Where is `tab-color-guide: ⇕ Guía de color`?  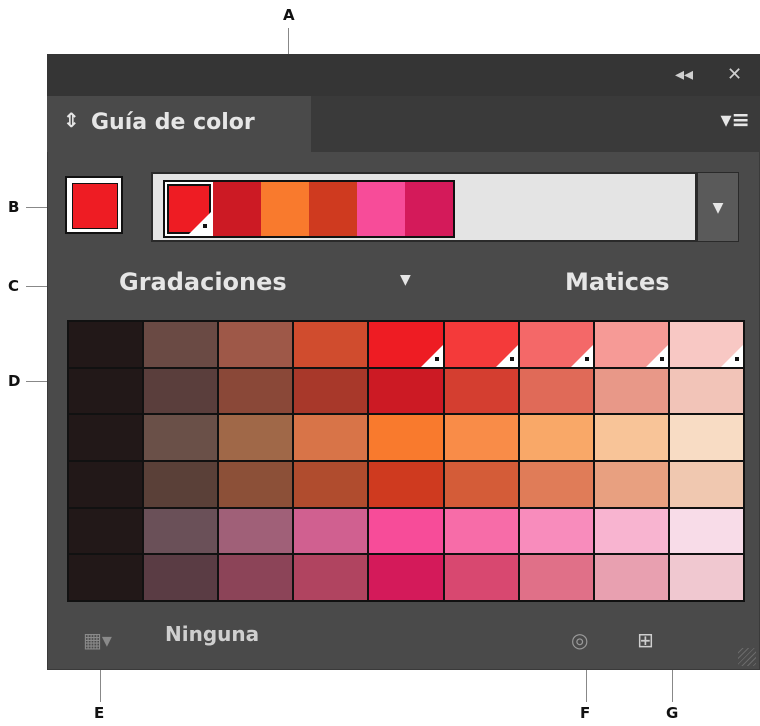
tab-color-guide: ⇕ Guía de color is located at coordinates (179, 124).